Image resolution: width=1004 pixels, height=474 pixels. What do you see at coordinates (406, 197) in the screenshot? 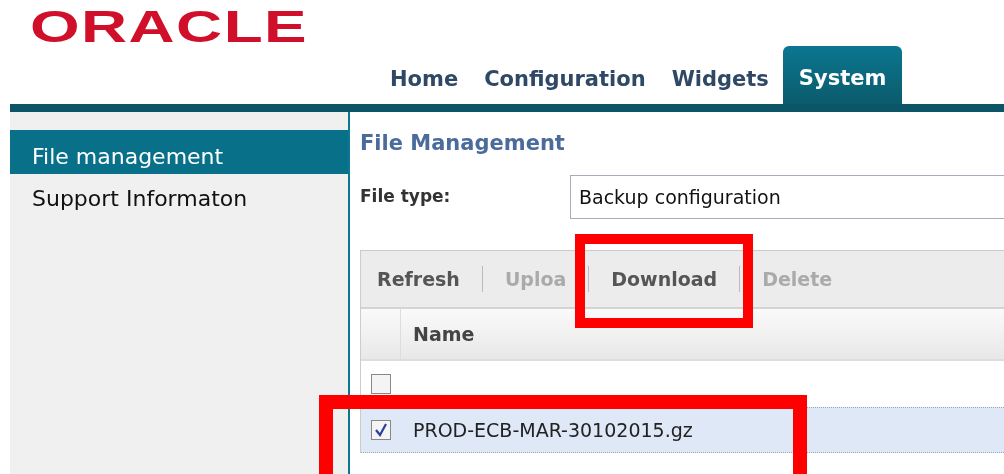
I see `field-label: File type:` at bounding box center [406, 197].